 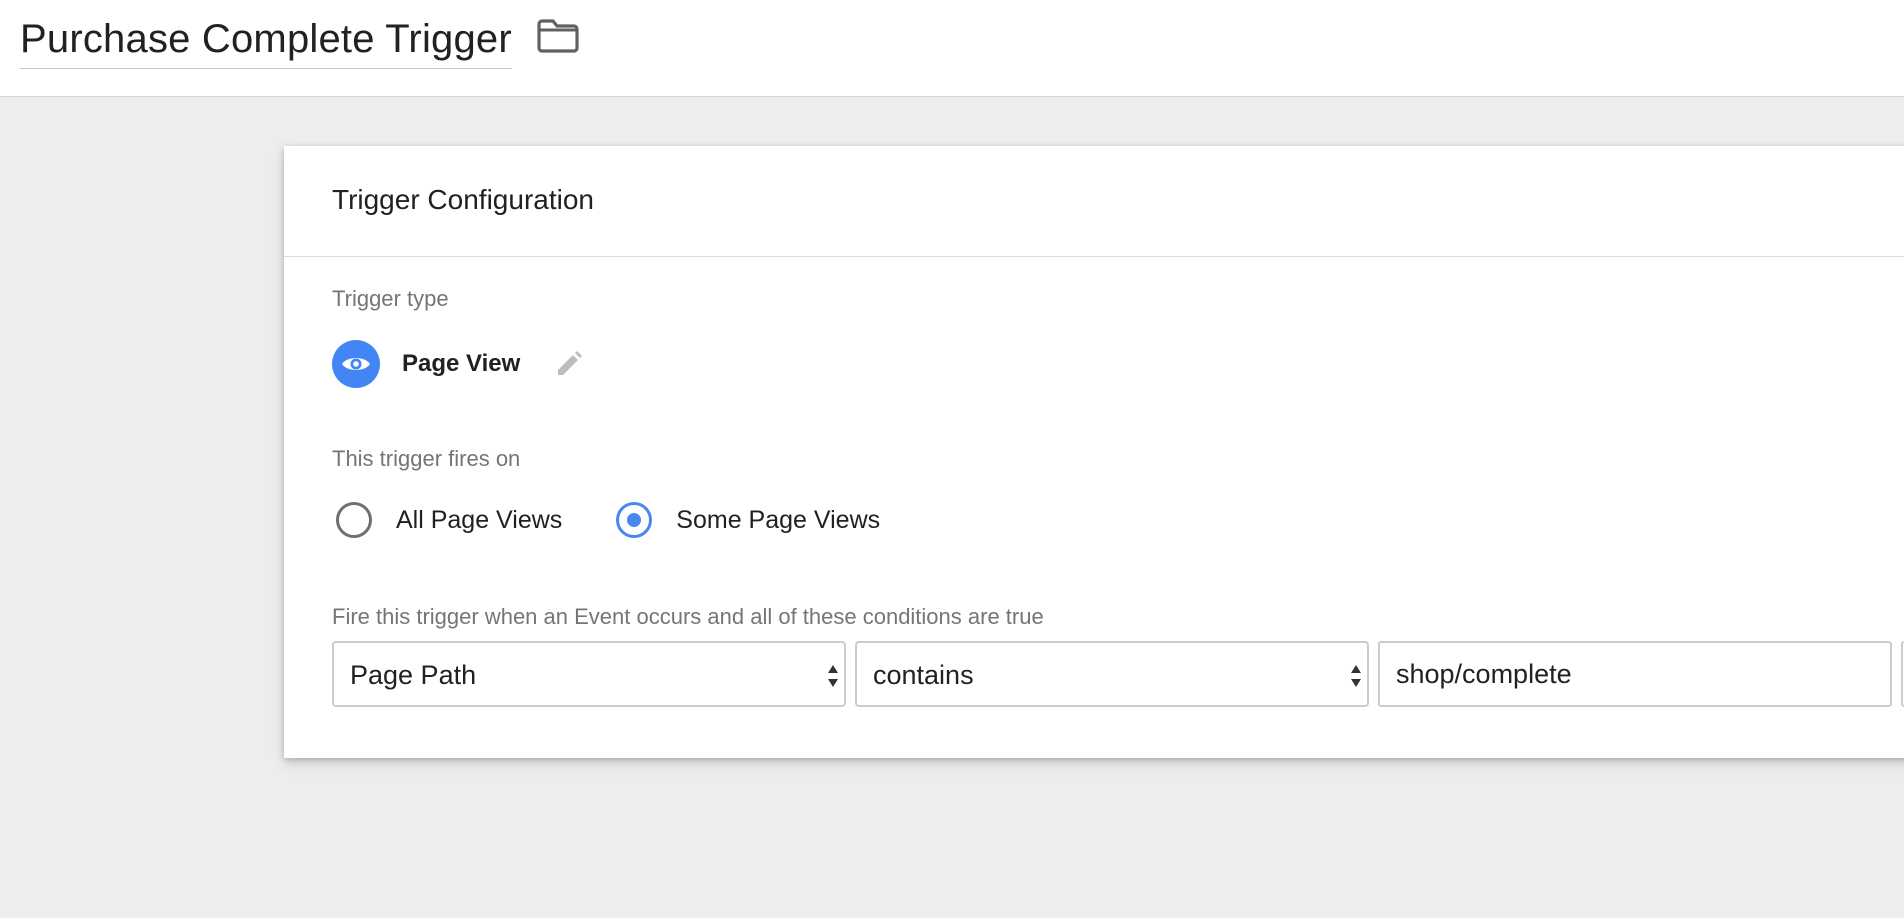 I want to click on page-title: Purchase Complete Trigger, so click(x=266, y=39).